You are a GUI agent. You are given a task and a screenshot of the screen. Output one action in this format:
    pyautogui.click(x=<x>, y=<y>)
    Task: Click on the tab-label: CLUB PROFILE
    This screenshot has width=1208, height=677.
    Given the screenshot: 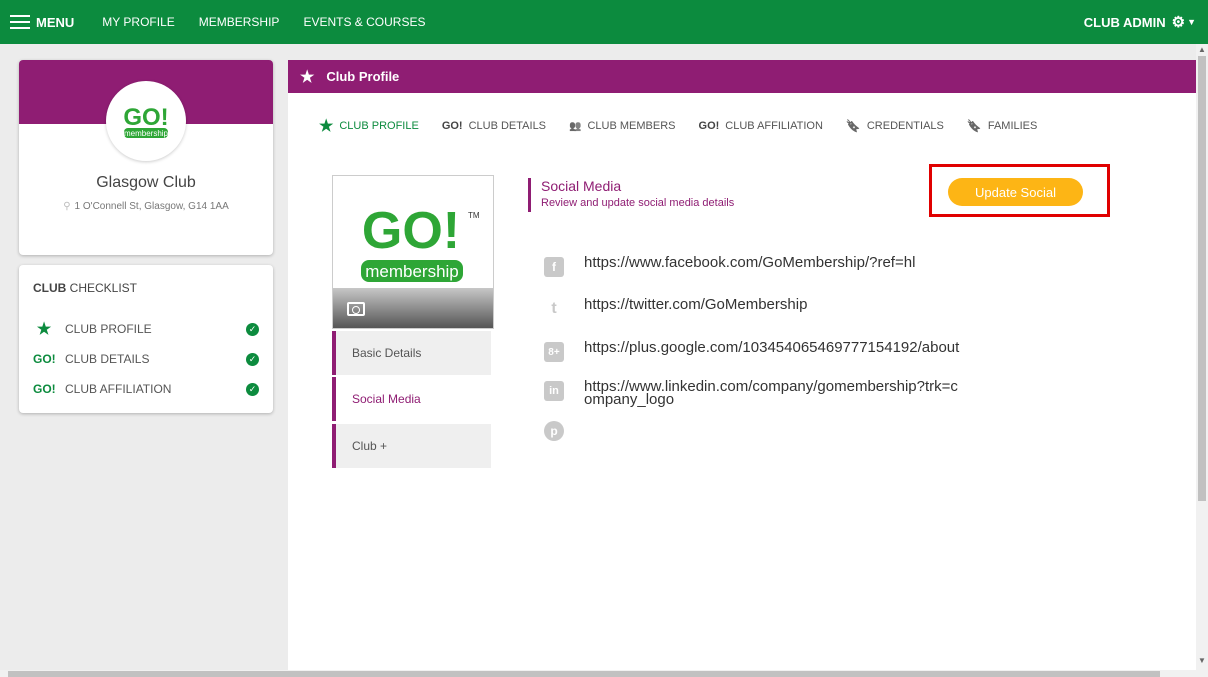 What is the action you would take?
    pyautogui.click(x=379, y=126)
    